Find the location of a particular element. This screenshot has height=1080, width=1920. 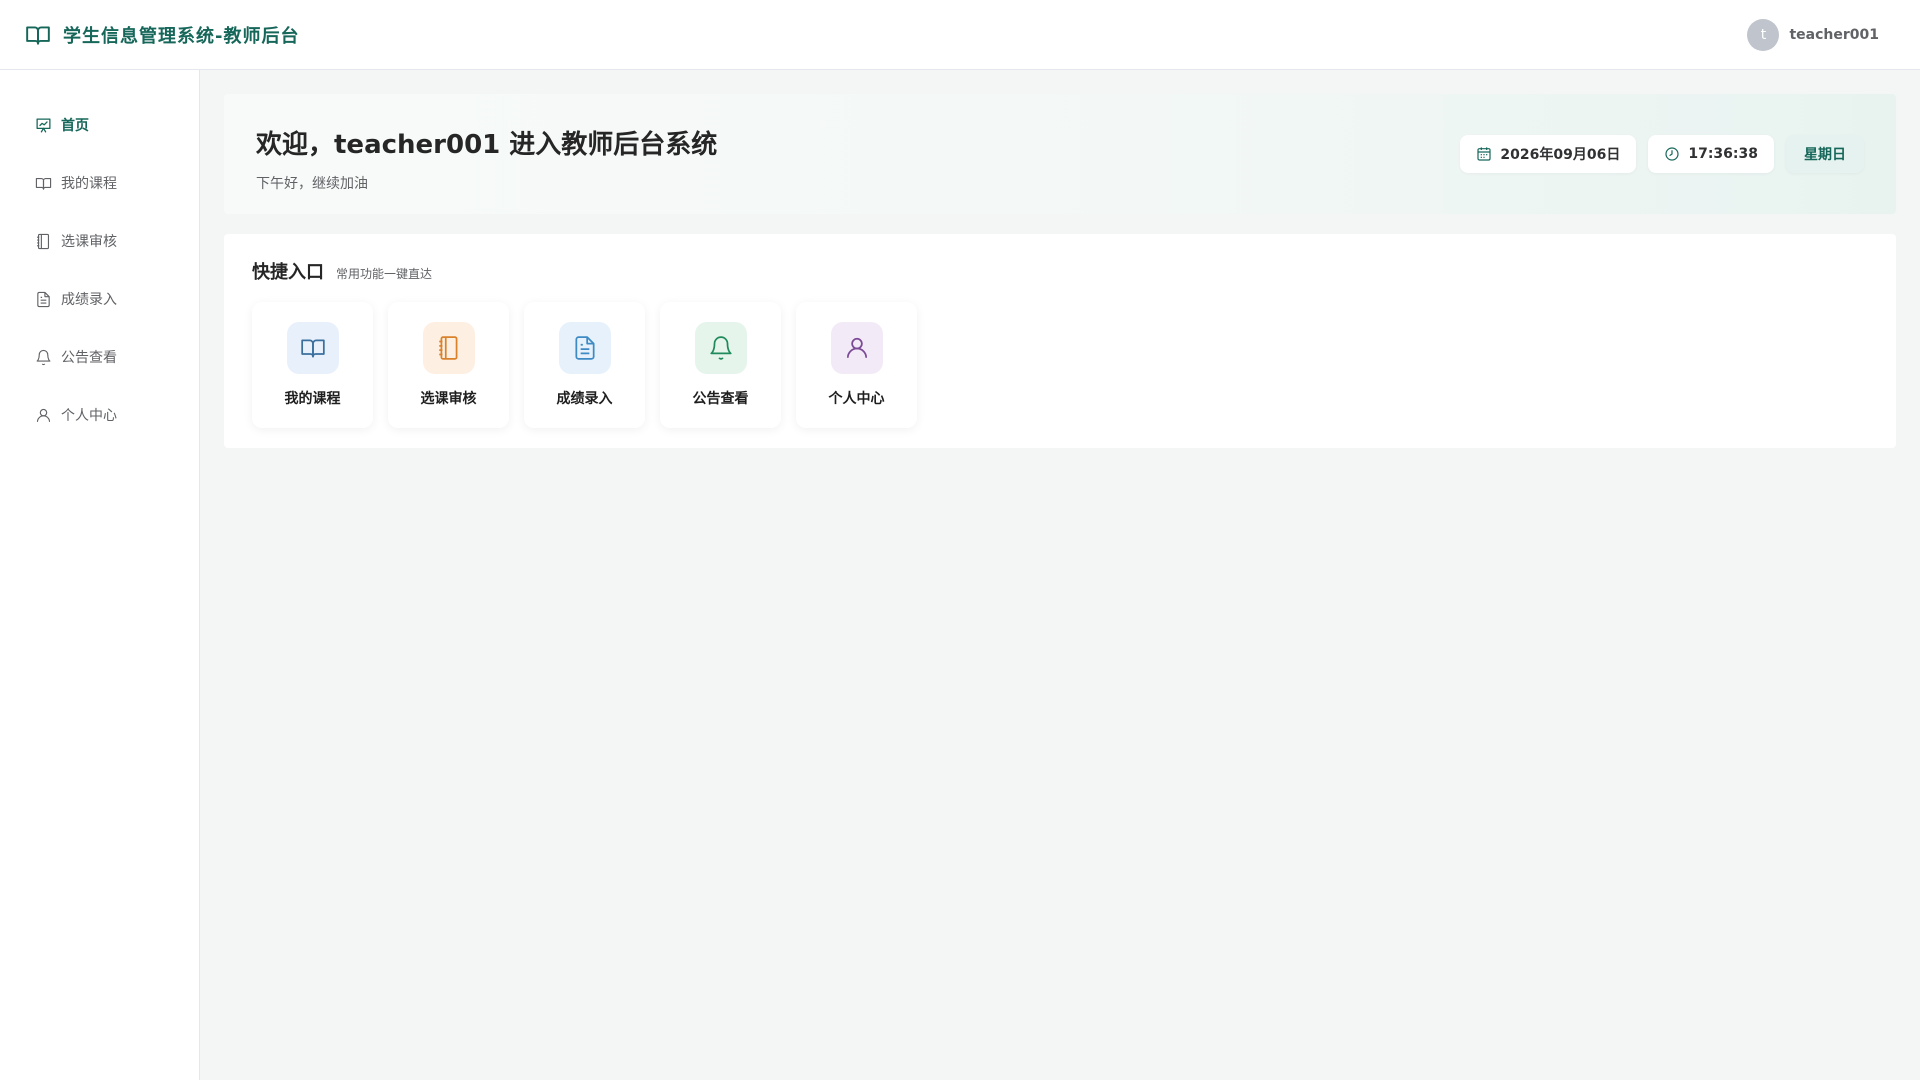

quick-card-label: 个人中心 is located at coordinates (856, 399).